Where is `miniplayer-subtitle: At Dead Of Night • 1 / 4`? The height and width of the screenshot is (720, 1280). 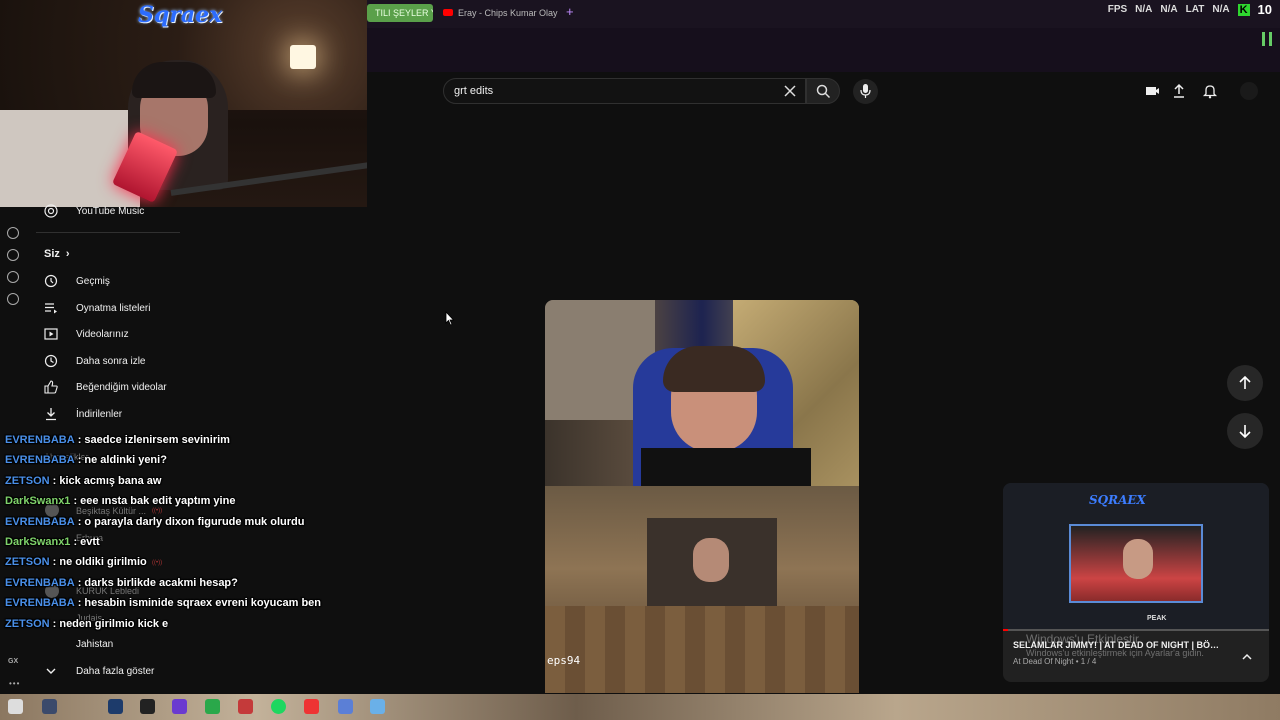
miniplayer-subtitle: At Dead Of Night • 1 / 4 is located at coordinates (1055, 661).